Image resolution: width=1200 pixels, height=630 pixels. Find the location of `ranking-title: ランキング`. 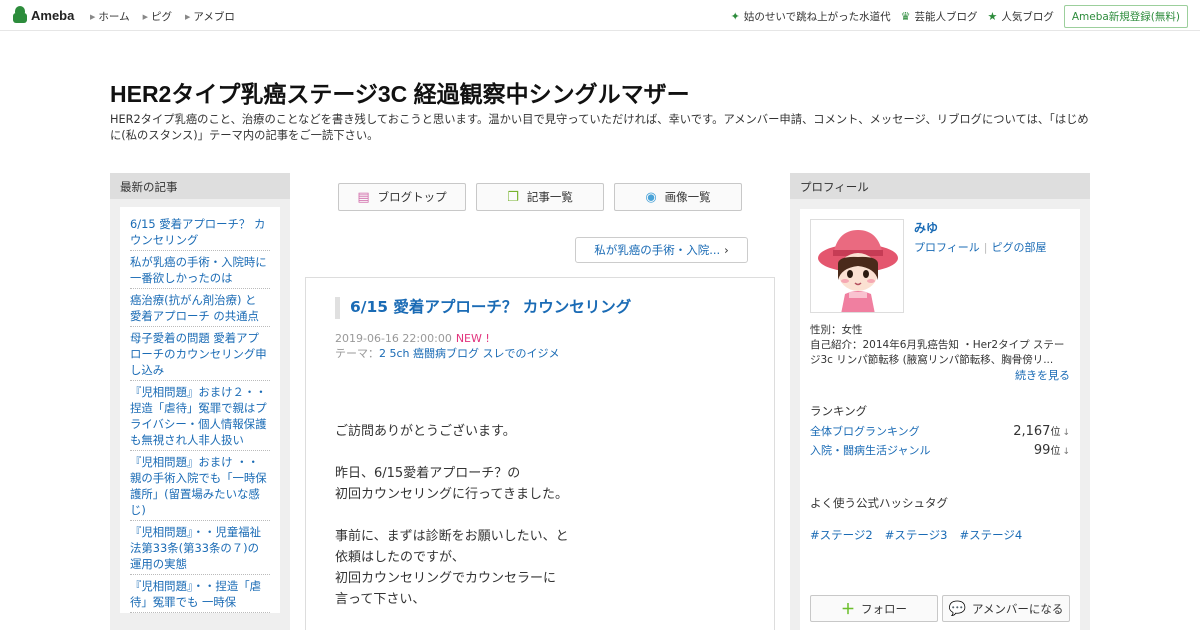

ranking-title: ランキング is located at coordinates (839, 411).